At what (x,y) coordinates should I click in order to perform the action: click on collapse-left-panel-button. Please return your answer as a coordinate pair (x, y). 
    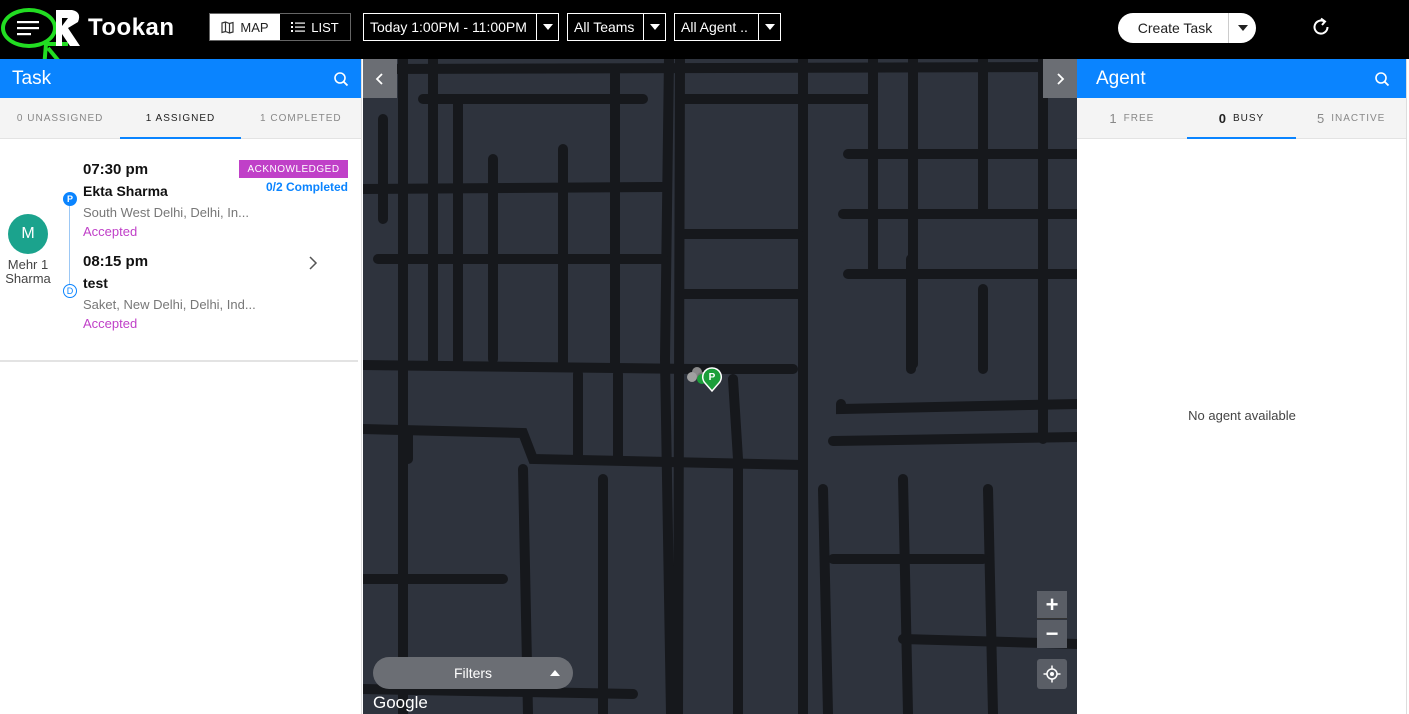
    Looking at the image, I should click on (380, 78).